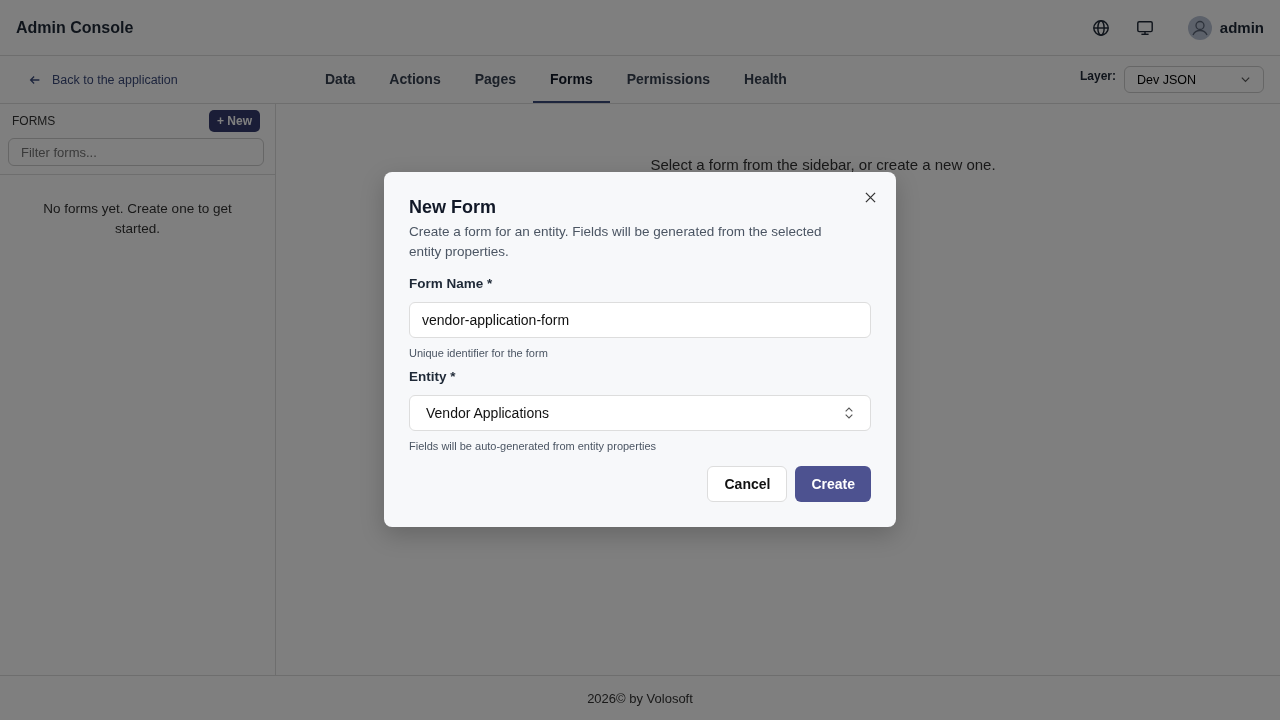  Describe the element at coordinates (415, 79) in the screenshot. I see `nav-tab: Actions` at that location.